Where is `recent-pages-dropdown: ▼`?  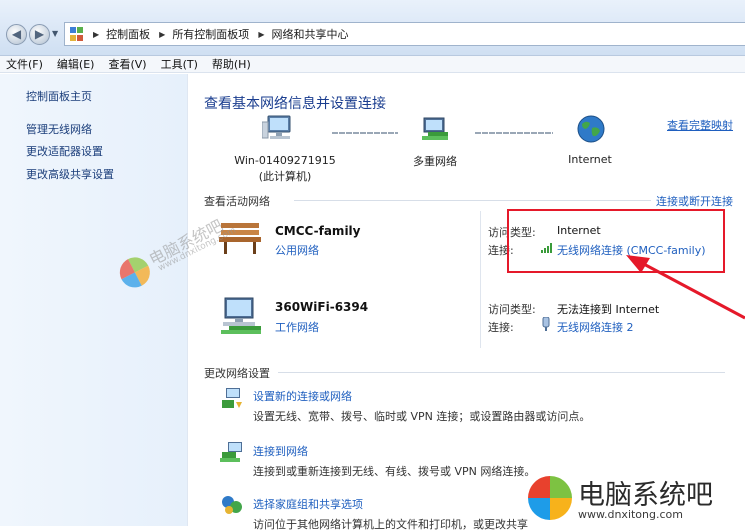
recent-pages-dropdown: ▼ is located at coordinates (55, 33).